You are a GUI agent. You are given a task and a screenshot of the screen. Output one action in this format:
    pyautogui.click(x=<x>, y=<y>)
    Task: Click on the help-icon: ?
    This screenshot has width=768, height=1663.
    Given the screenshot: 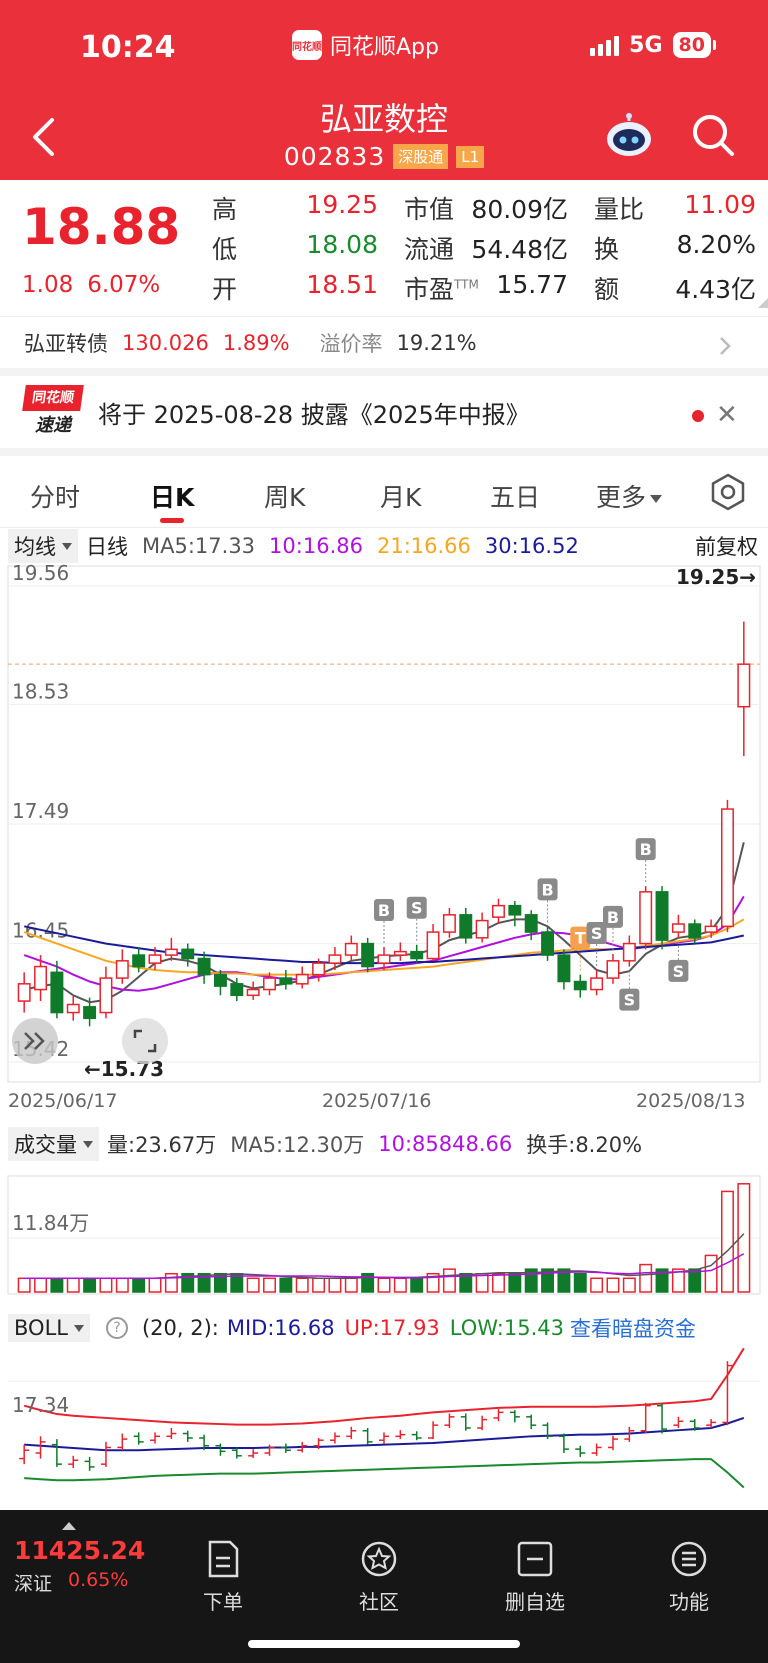 What is the action you would take?
    pyautogui.click(x=116, y=1328)
    